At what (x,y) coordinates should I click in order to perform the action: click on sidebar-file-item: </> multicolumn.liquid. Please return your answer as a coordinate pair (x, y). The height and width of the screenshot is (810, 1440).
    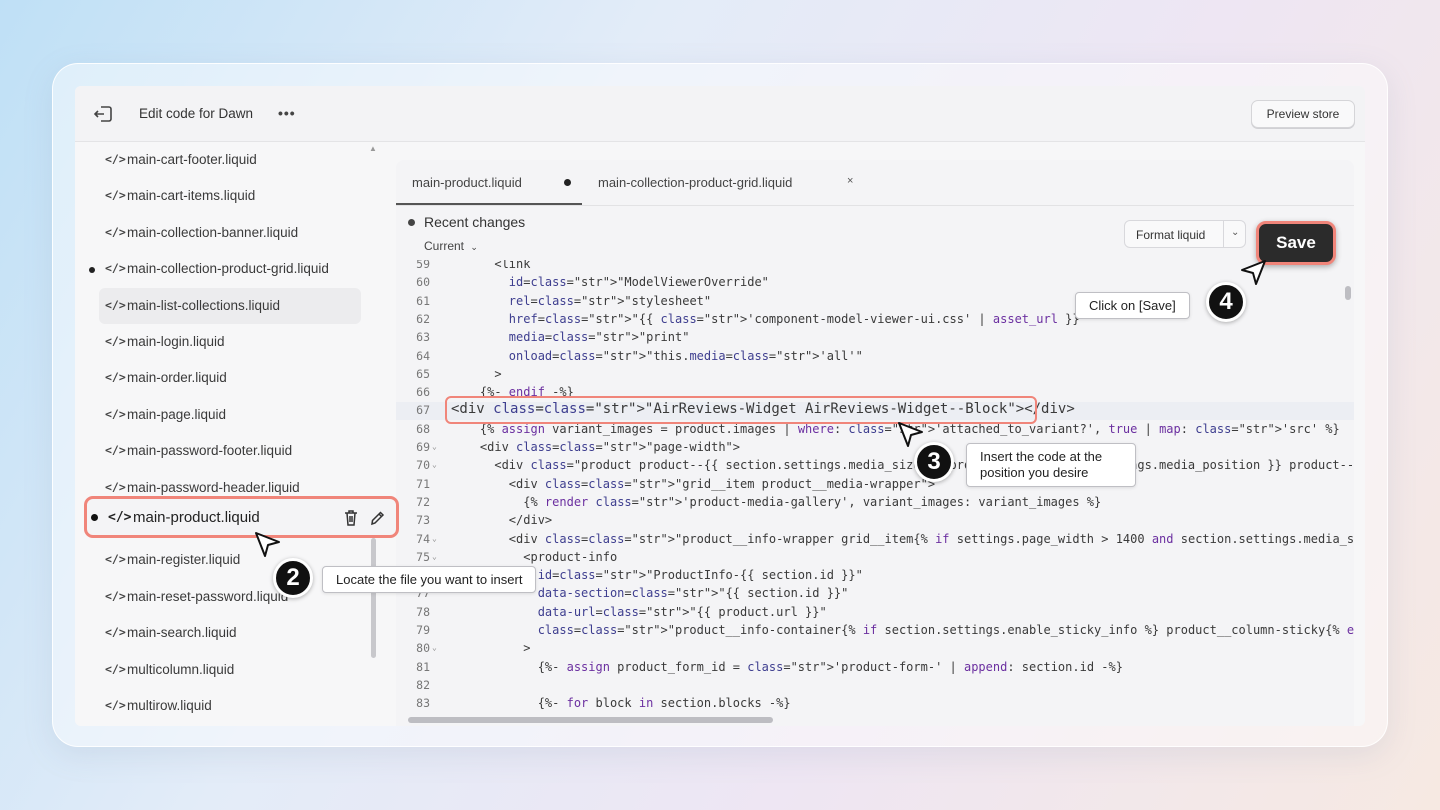
    Looking at the image, I should click on (222, 670).